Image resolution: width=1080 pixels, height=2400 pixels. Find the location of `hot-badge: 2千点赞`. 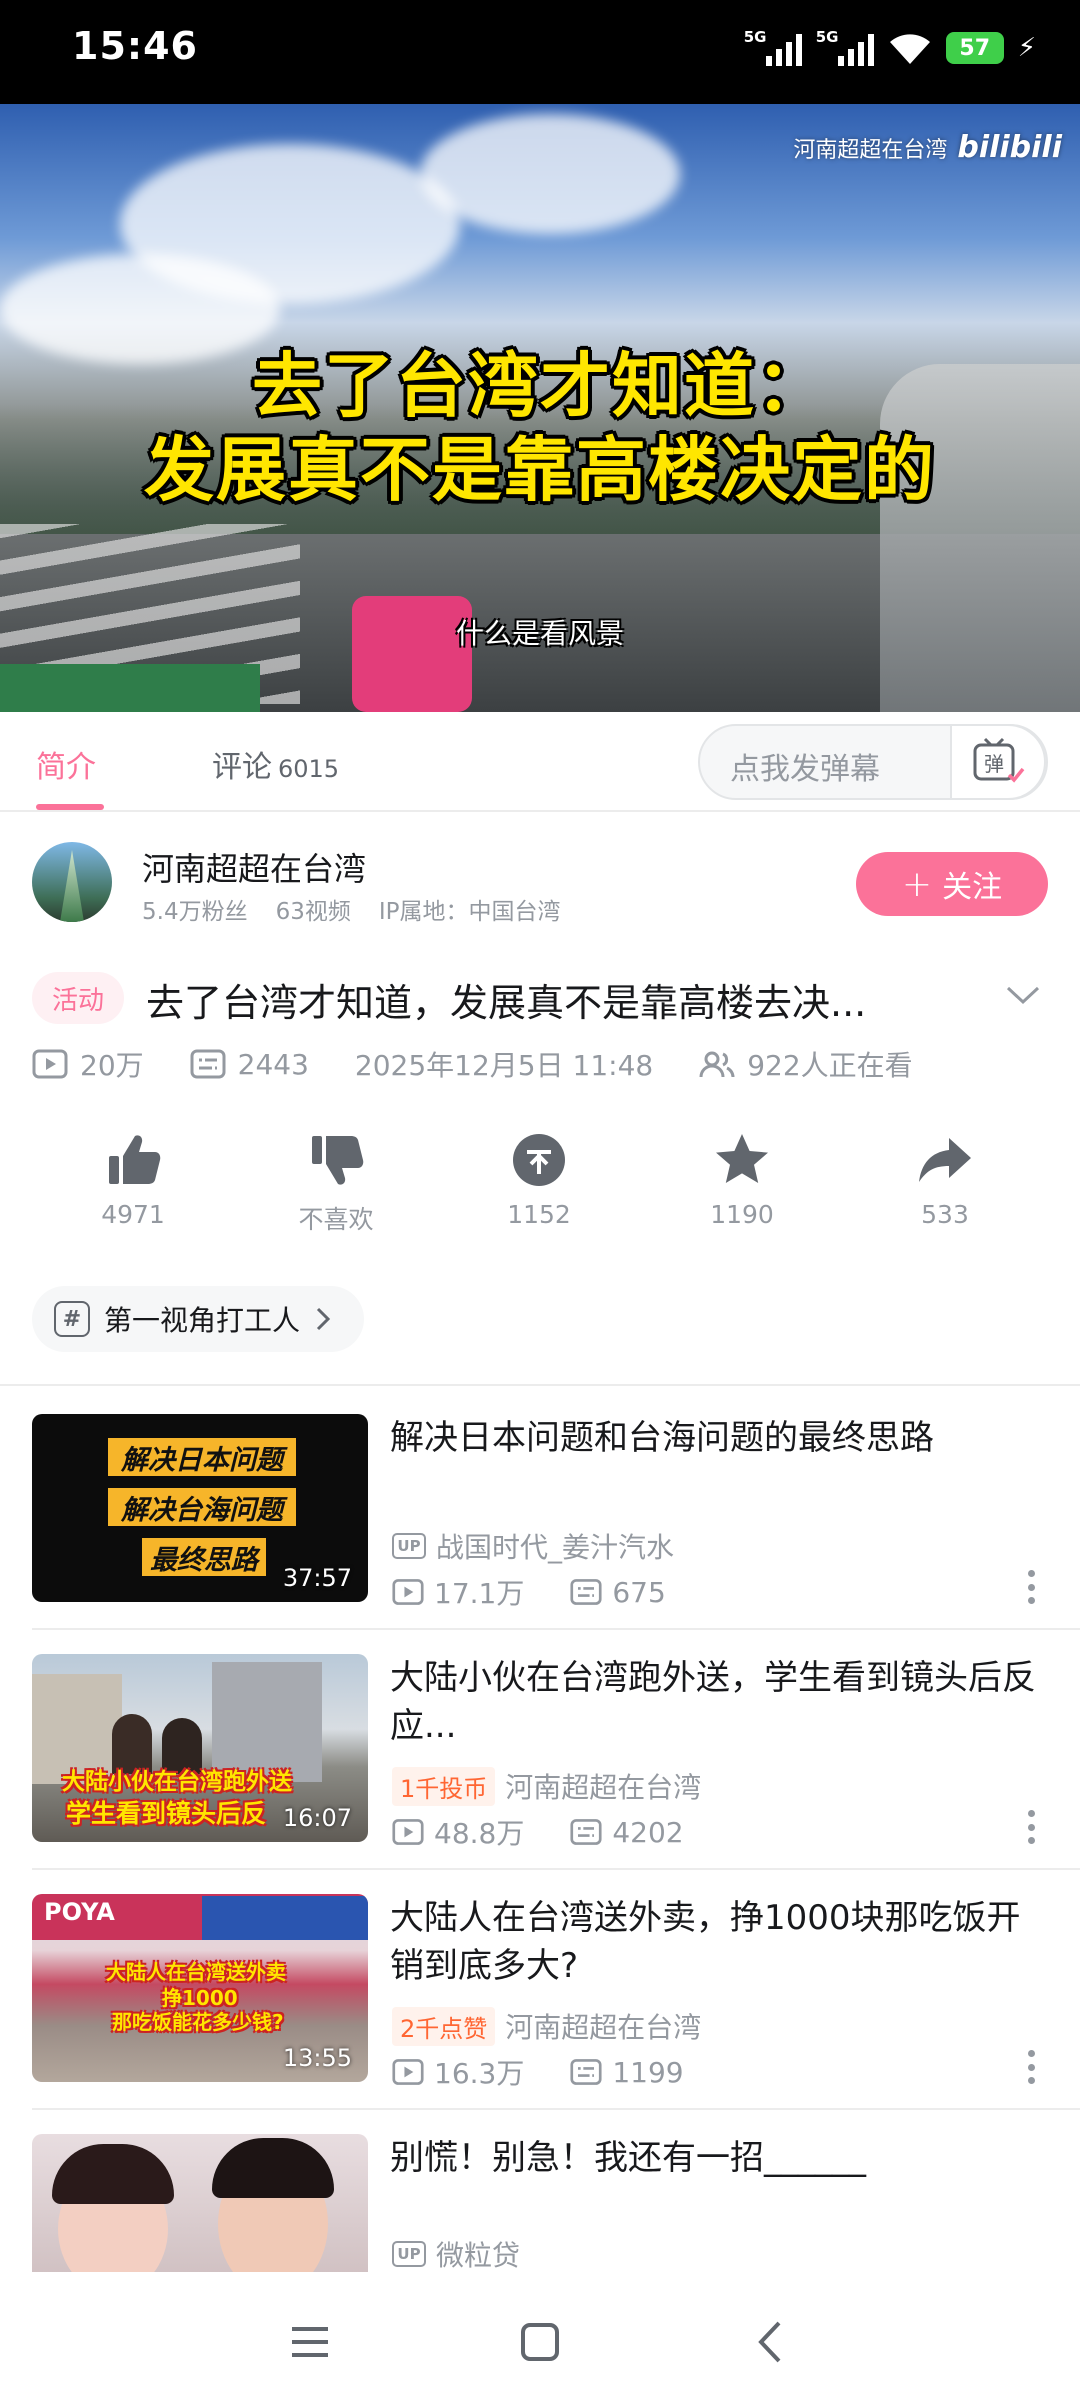

hot-badge: 2千点赞 is located at coordinates (444, 2026).